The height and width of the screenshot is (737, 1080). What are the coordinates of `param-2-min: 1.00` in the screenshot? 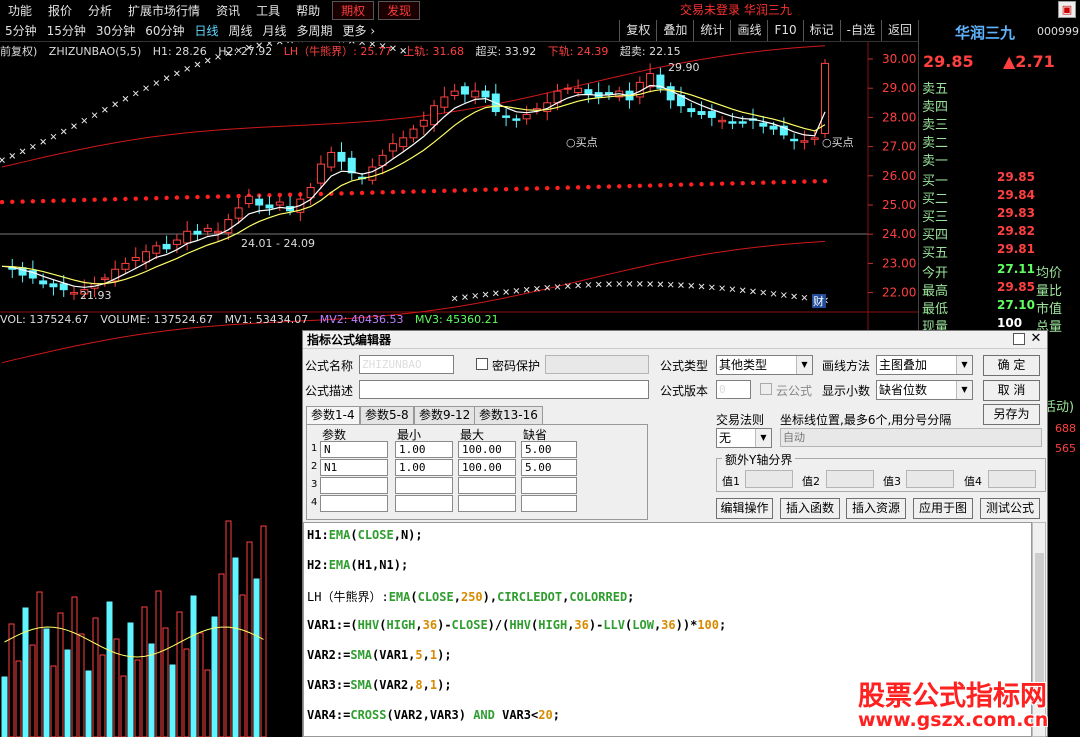 It's located at (424, 467).